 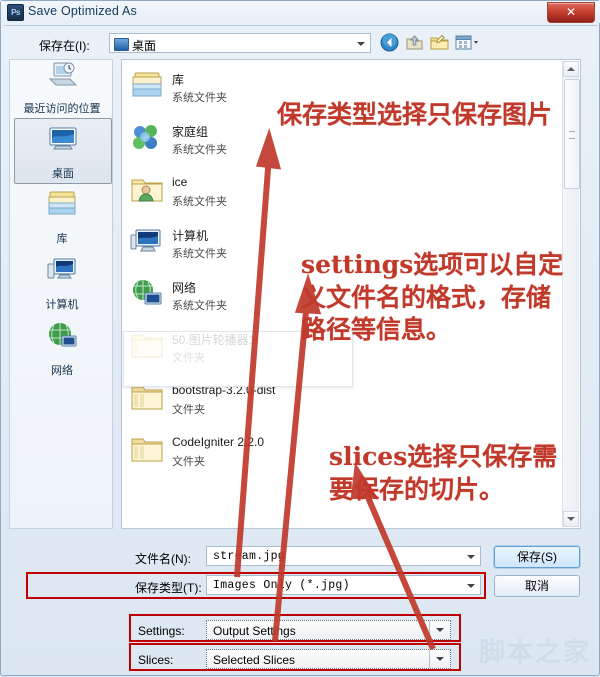 I want to click on annotation-save-type: 保存类型选择只保存图片, so click(x=415, y=114).